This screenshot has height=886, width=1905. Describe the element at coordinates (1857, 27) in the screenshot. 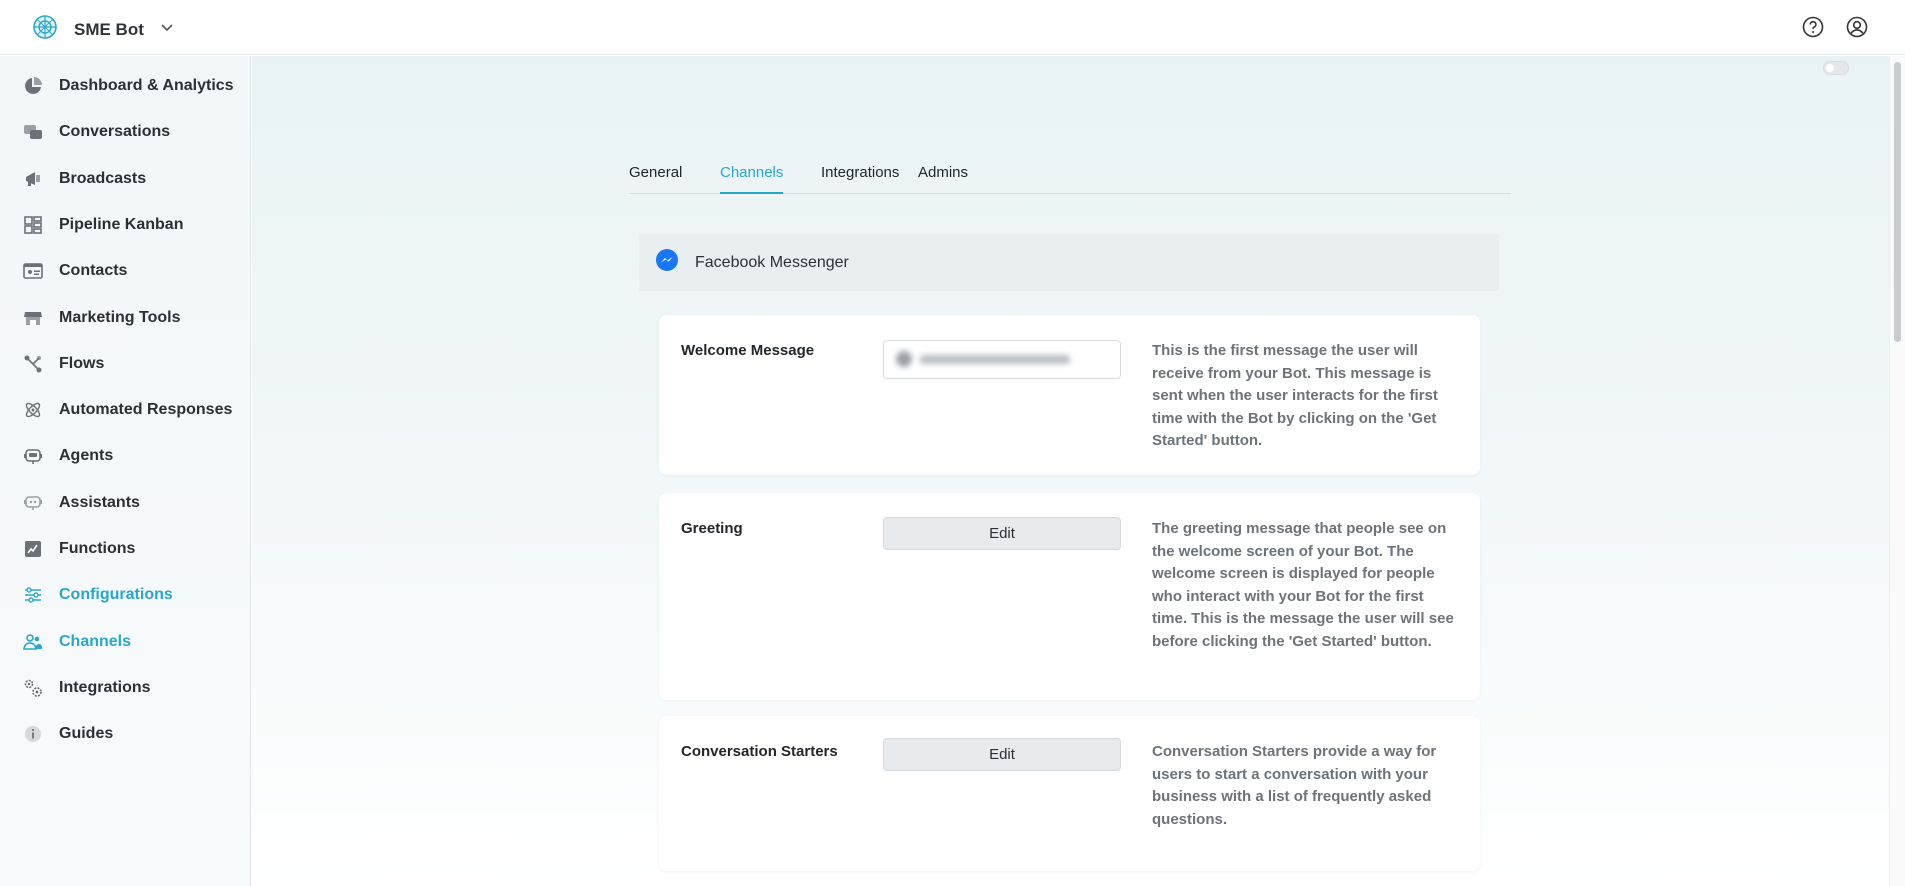

I see `account-icon` at that location.